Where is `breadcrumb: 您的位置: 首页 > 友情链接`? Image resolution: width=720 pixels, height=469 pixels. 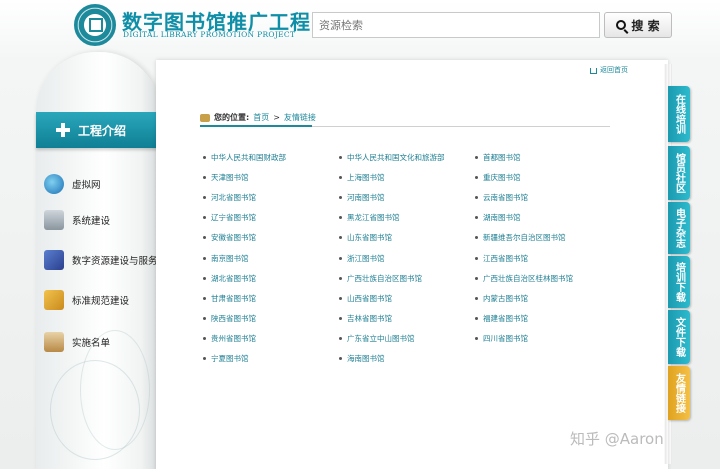
breadcrumb: 您的位置: 首页 > 友情链接 is located at coordinates (258, 117).